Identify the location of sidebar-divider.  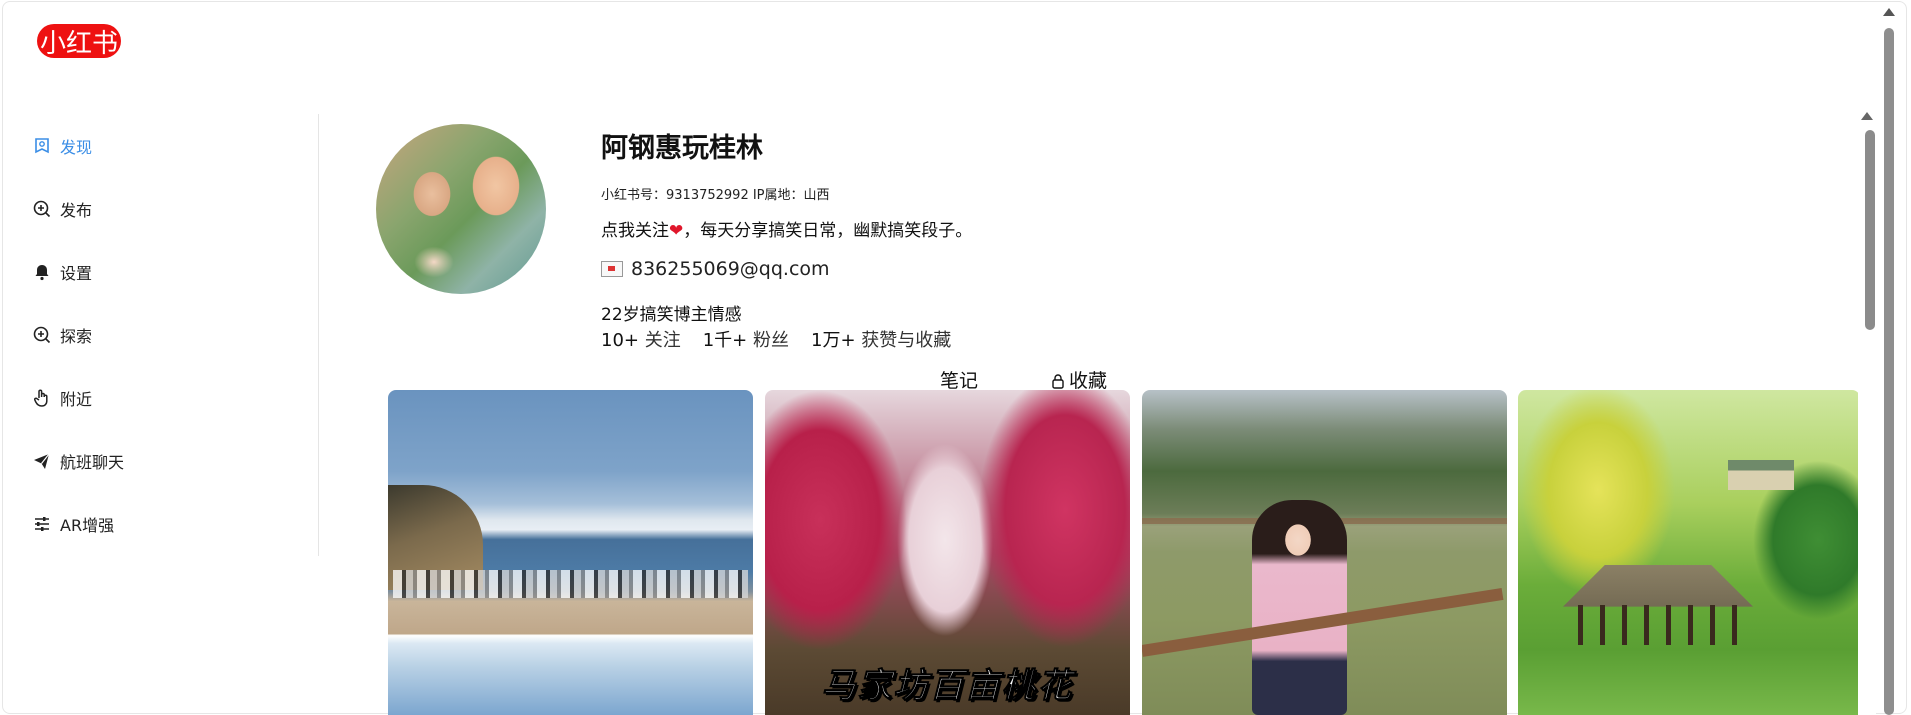
(318, 335).